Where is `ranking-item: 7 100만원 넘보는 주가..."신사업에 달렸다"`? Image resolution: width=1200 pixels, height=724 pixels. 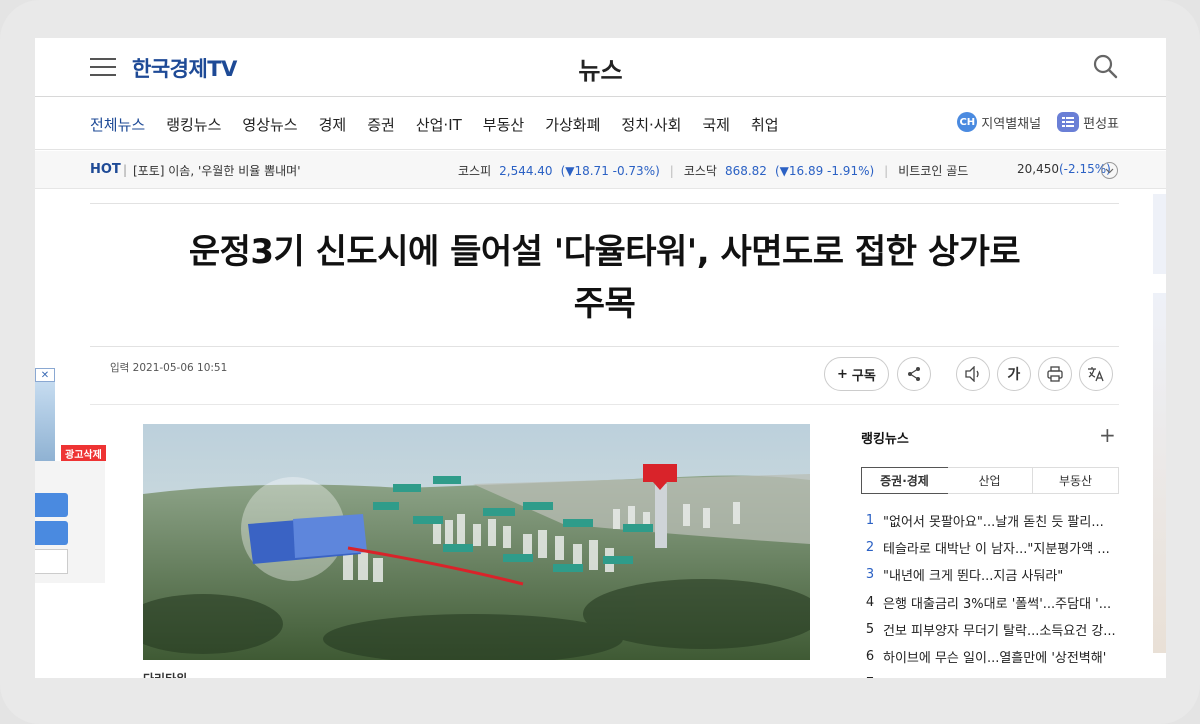
ranking-item: 7 100만원 넘보는 주가..."신사업에 달렸다" is located at coordinates (990, 674).